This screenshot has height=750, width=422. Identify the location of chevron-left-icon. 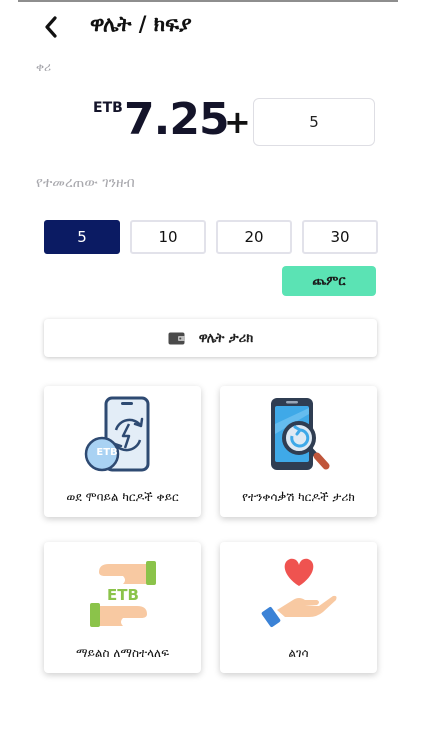
(51, 27).